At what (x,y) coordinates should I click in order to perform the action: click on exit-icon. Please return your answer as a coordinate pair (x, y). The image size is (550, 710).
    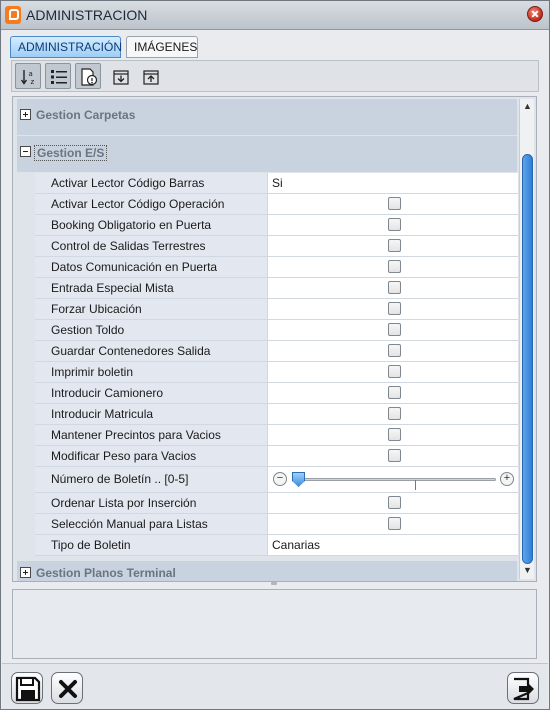
    Looking at the image, I should click on (523, 689).